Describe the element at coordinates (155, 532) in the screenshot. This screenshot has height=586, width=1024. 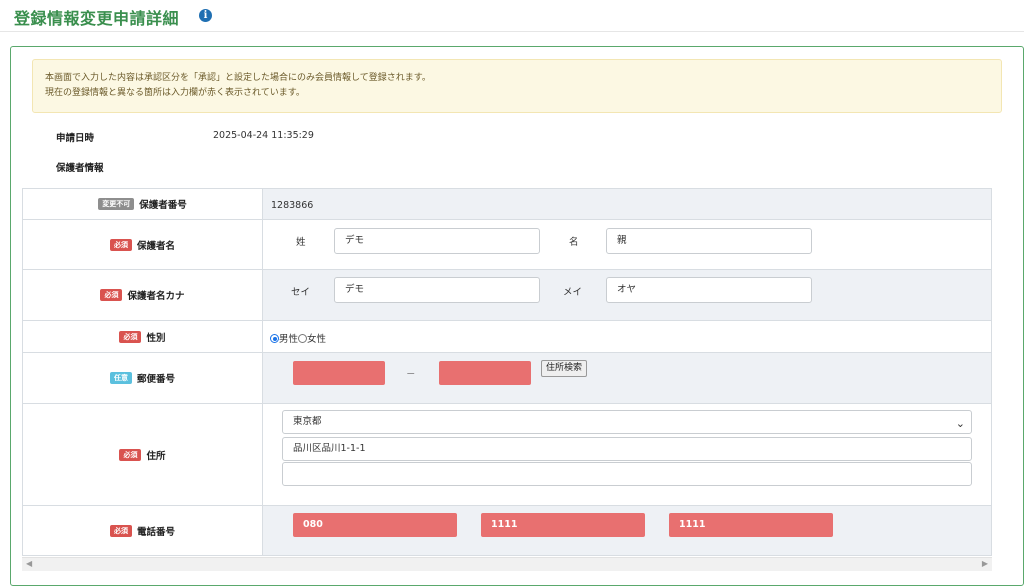
I see `label-text: 電話番号` at that location.